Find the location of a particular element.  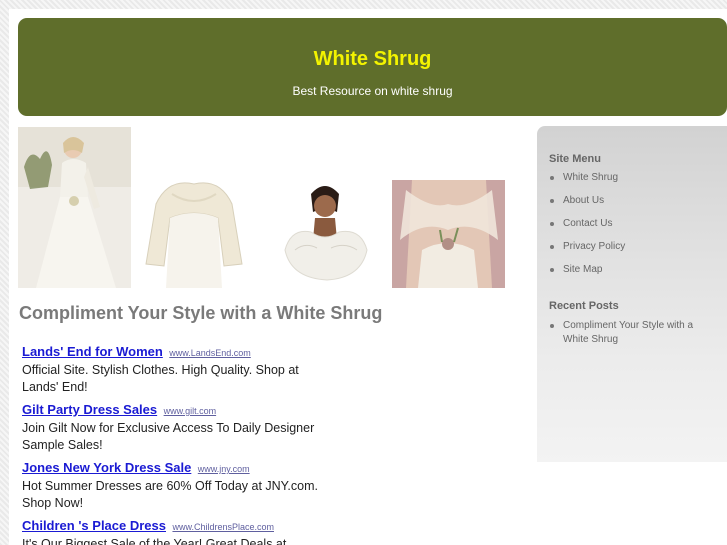

ad-domain-link: www.LandsEnd.com is located at coordinates (210, 353).